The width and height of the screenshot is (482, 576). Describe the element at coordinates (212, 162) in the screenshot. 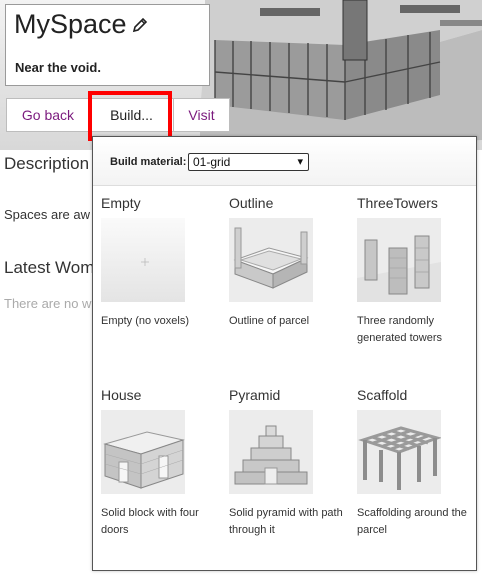

I see `build-material-value: 01-grid` at that location.